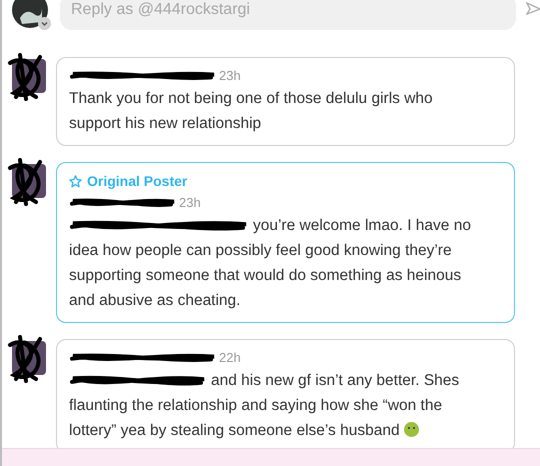 This screenshot has height=466, width=540. I want to click on avatar, so click(30, 14).